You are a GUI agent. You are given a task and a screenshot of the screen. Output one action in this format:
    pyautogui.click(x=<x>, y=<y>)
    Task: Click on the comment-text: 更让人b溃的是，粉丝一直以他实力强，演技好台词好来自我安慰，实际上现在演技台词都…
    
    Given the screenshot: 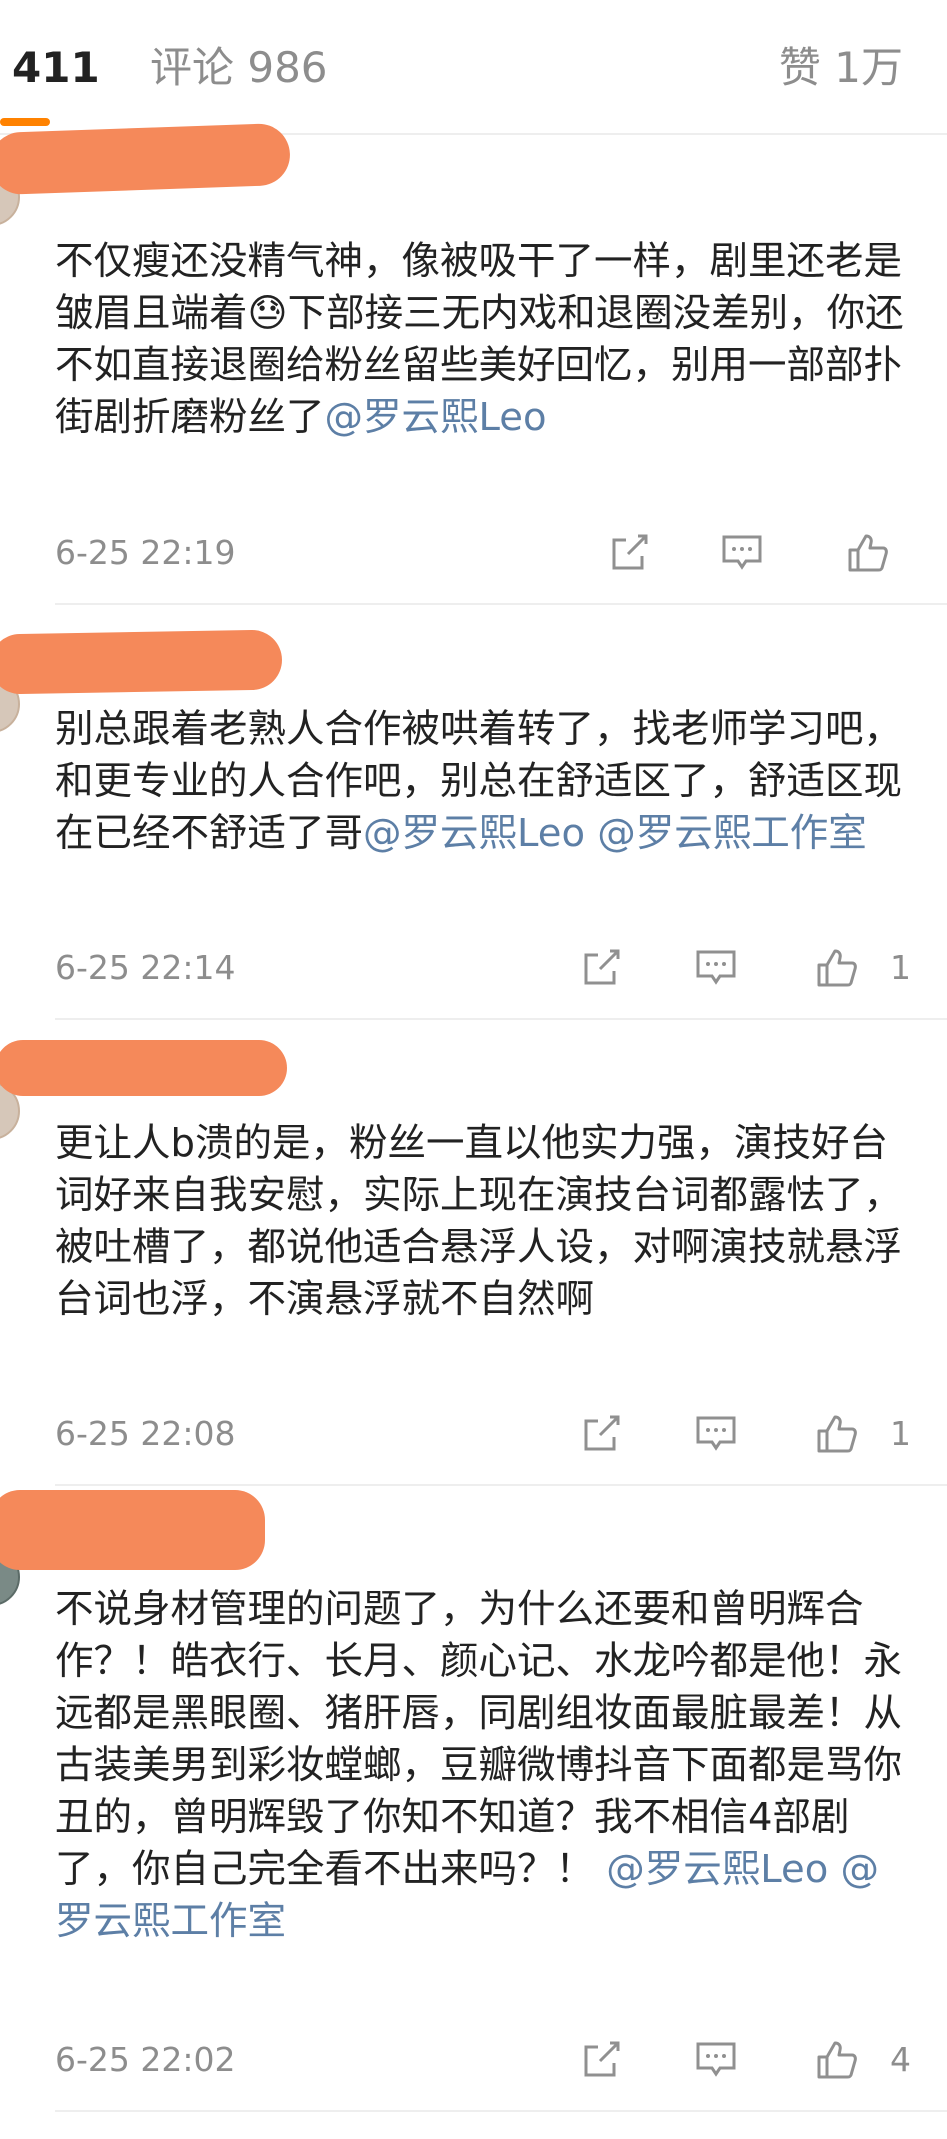 What is the action you would take?
    pyautogui.click(x=479, y=1221)
    